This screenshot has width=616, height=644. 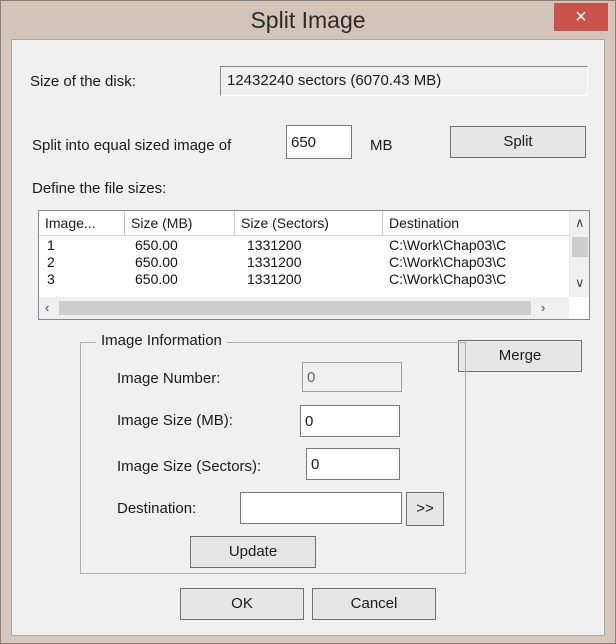 What do you see at coordinates (180, 223) in the screenshot?
I see `column-header-size-mb: Size (MB)` at bounding box center [180, 223].